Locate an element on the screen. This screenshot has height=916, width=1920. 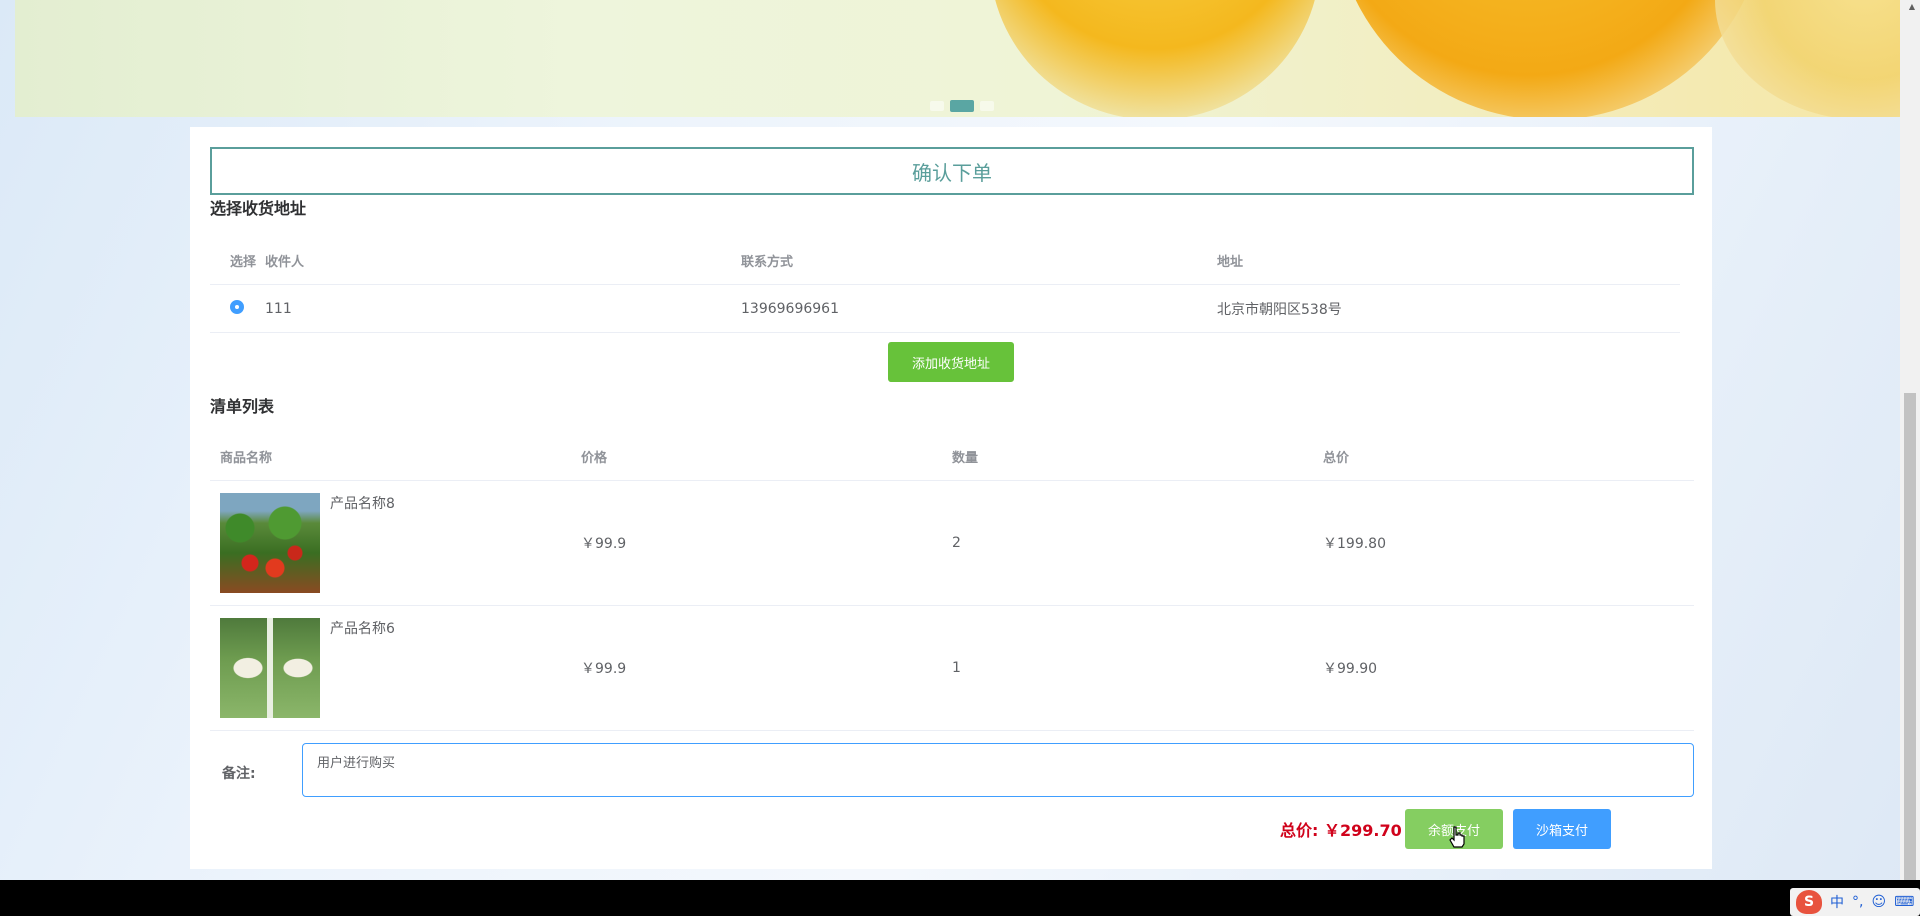
scrollbar-thumb is located at coordinates (1910, 636).